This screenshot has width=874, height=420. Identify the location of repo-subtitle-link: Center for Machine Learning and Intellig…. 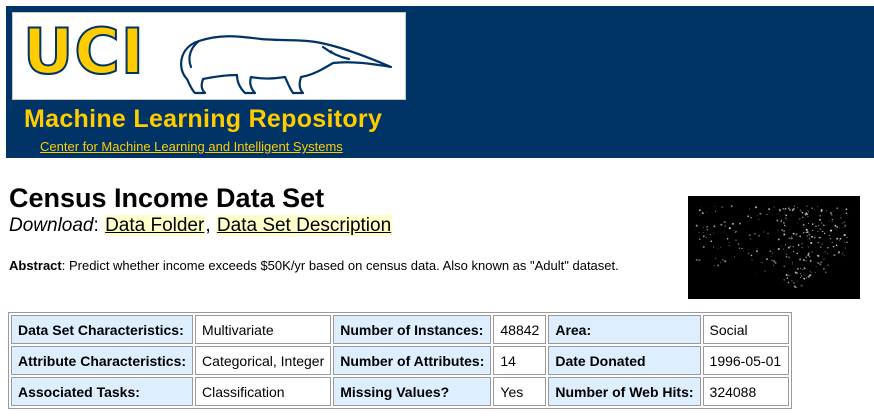
(191, 146).